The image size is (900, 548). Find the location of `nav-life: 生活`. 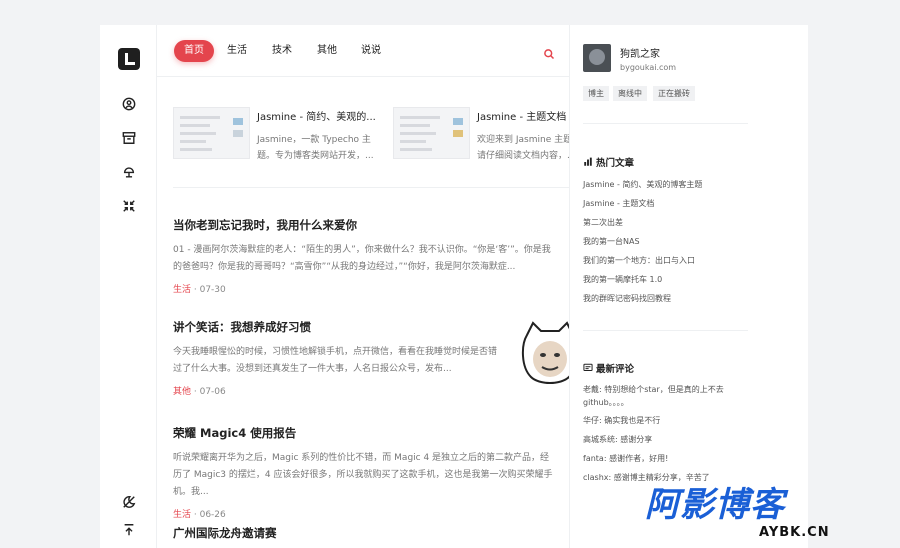

nav-life: 生活 is located at coordinates (237, 51).